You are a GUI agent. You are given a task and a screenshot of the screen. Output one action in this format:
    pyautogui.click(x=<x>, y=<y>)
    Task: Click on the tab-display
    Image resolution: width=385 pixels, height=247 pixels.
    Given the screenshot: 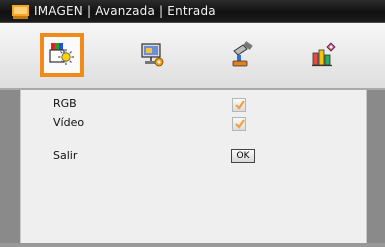 What is the action you would take?
    pyautogui.click(x=152, y=55)
    